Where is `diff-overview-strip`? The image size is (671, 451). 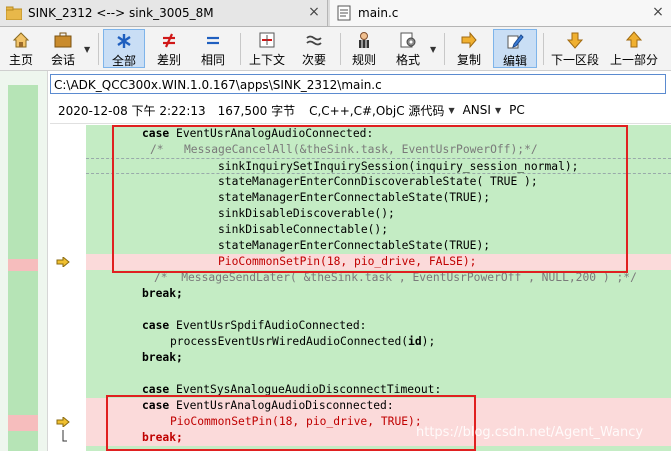 diff-overview-strip is located at coordinates (23, 268).